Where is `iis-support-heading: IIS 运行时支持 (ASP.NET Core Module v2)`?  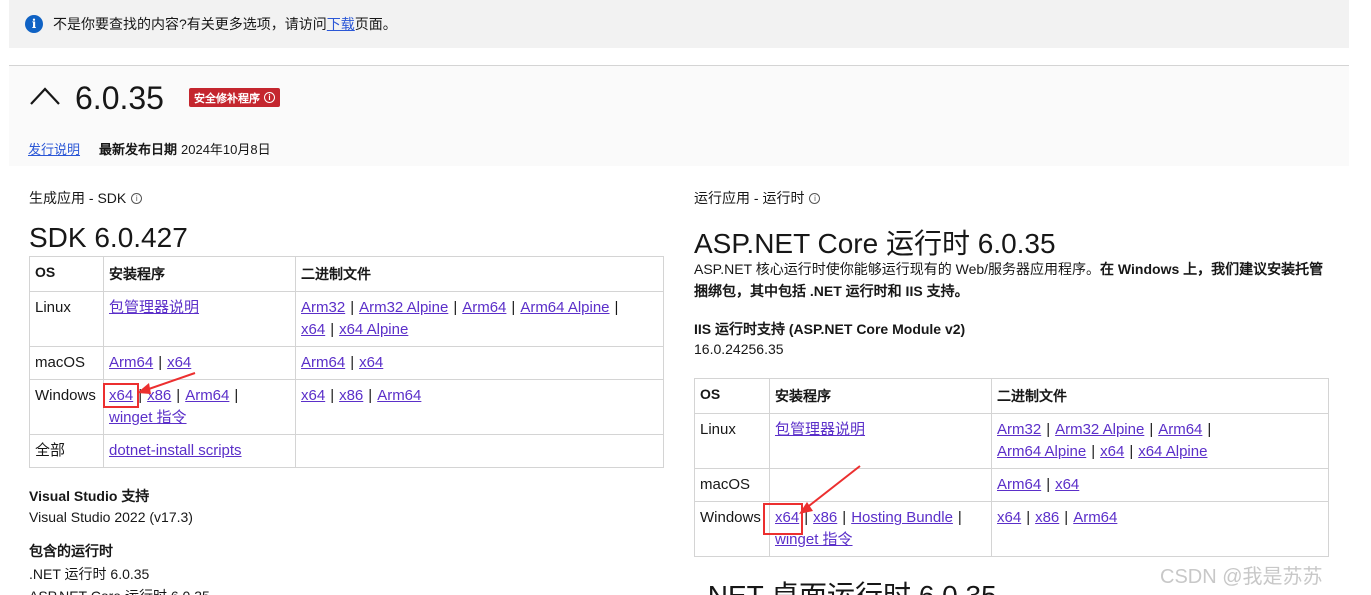 iis-support-heading: IIS 运行时支持 (ASP.NET Core Module v2) is located at coordinates (830, 329).